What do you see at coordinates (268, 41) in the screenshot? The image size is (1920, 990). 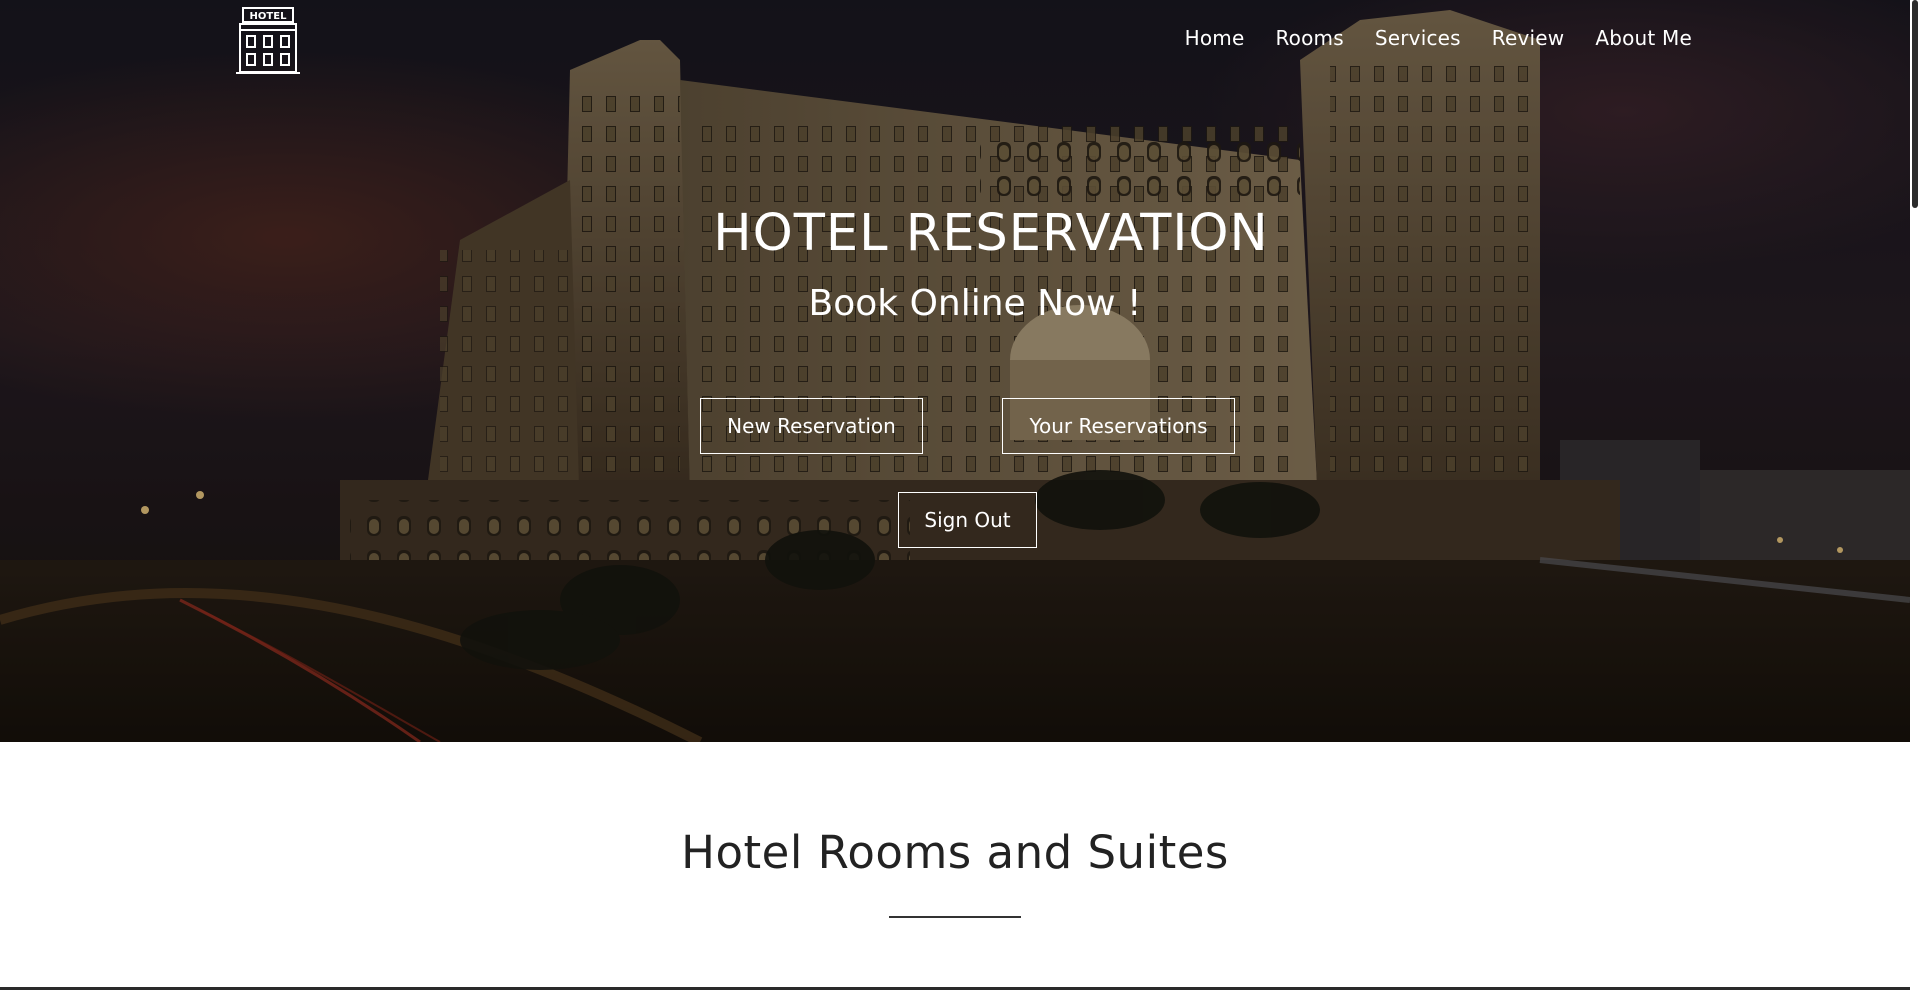 I see `hotel-logo-icon: HOTEL` at bounding box center [268, 41].